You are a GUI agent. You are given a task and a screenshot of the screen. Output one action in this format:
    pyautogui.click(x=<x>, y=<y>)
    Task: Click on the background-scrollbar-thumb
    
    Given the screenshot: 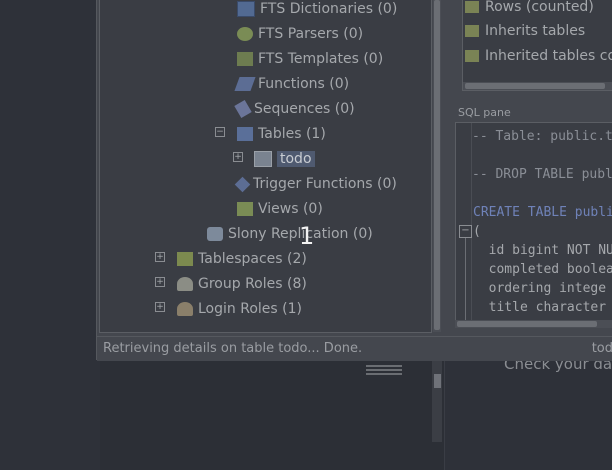 What is the action you would take?
    pyautogui.click(x=437, y=381)
    